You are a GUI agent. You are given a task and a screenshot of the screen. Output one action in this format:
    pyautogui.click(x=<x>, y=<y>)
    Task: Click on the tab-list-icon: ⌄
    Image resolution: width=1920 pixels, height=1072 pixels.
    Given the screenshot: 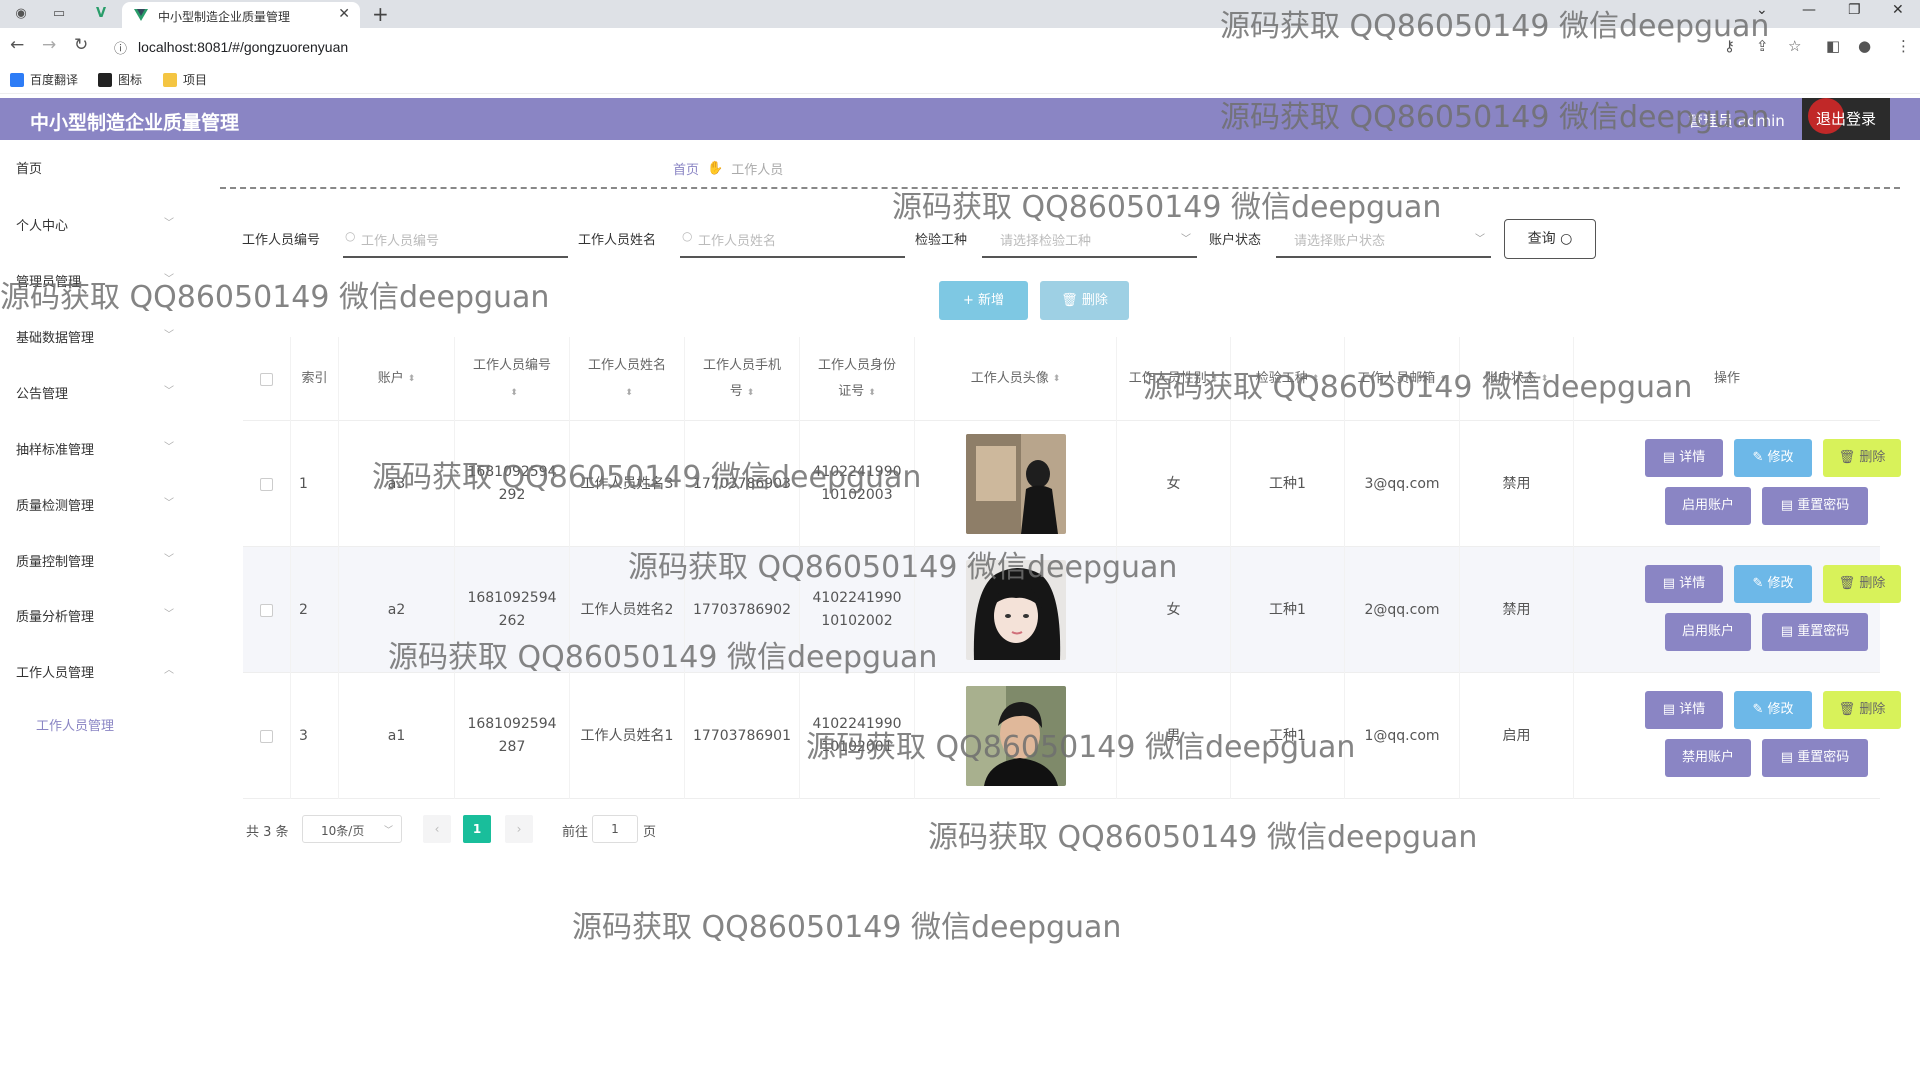 What is the action you would take?
    pyautogui.click(x=1762, y=10)
    